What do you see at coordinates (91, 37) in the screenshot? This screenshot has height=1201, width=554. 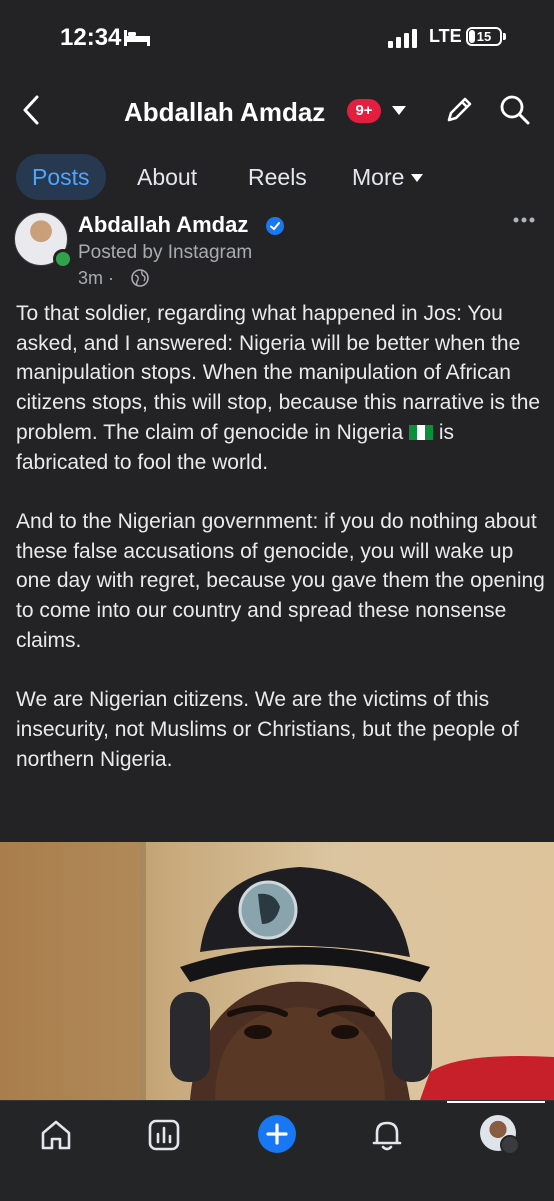 I see `status-time: 12:34` at bounding box center [91, 37].